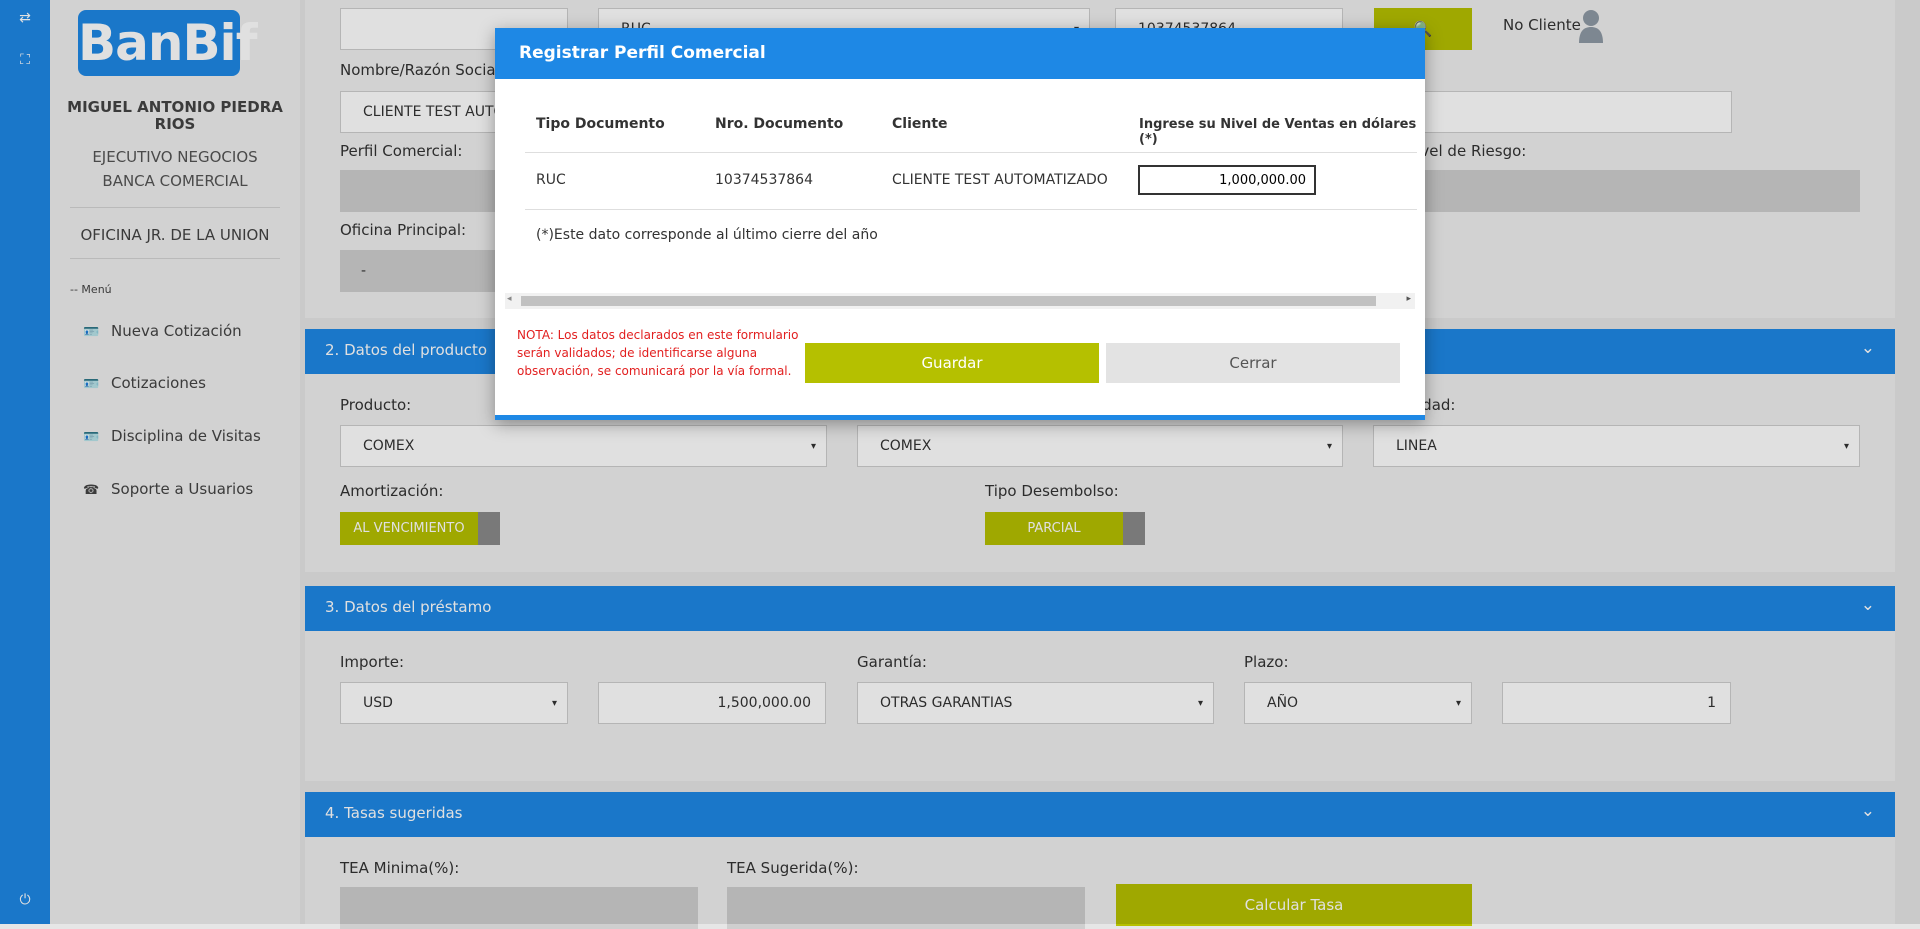 The image size is (1920, 929). What do you see at coordinates (920, 124) in the screenshot?
I see `col-cliente: Cliente` at bounding box center [920, 124].